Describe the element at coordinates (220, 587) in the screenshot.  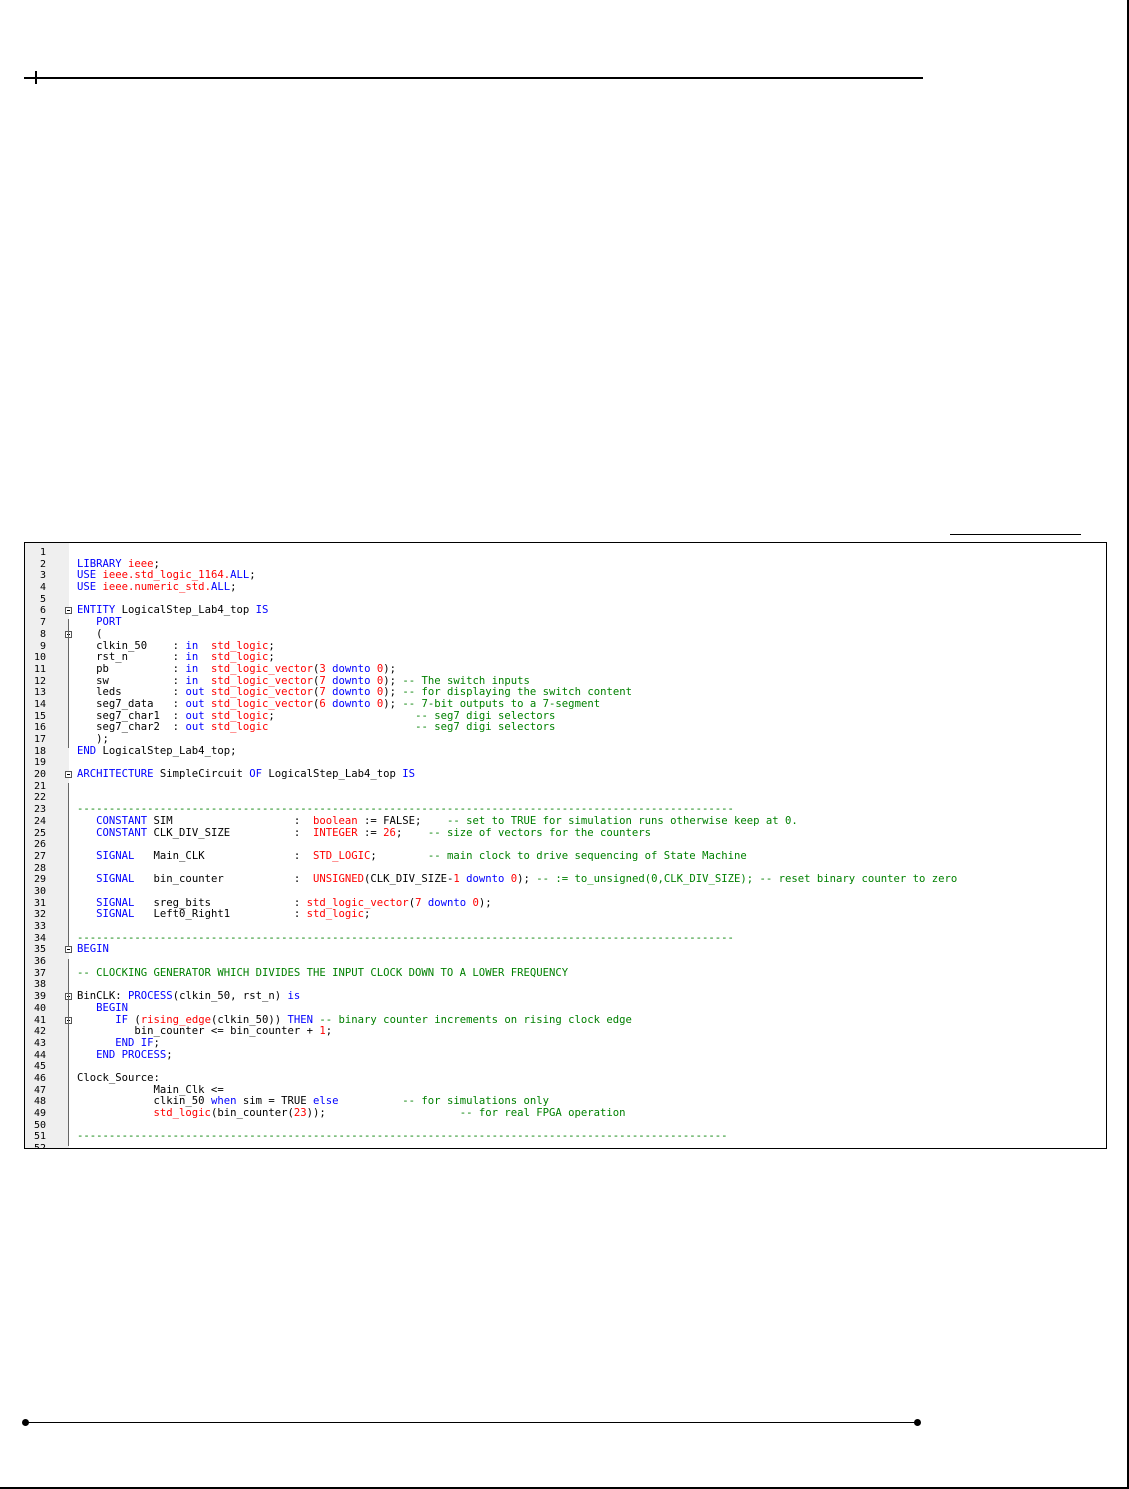
I see `code-token: ALL` at that location.